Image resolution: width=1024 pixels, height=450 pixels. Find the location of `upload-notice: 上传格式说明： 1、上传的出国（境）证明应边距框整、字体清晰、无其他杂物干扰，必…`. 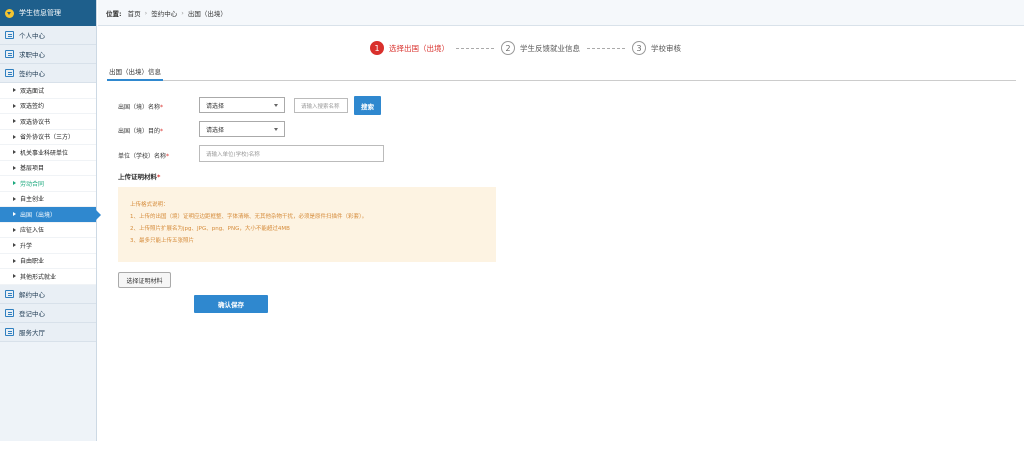

upload-notice: 上传格式说明： 1、上传的出国（境）证明应边距框整、字体清晰、无其他杂物干扰，必… is located at coordinates (307, 224).